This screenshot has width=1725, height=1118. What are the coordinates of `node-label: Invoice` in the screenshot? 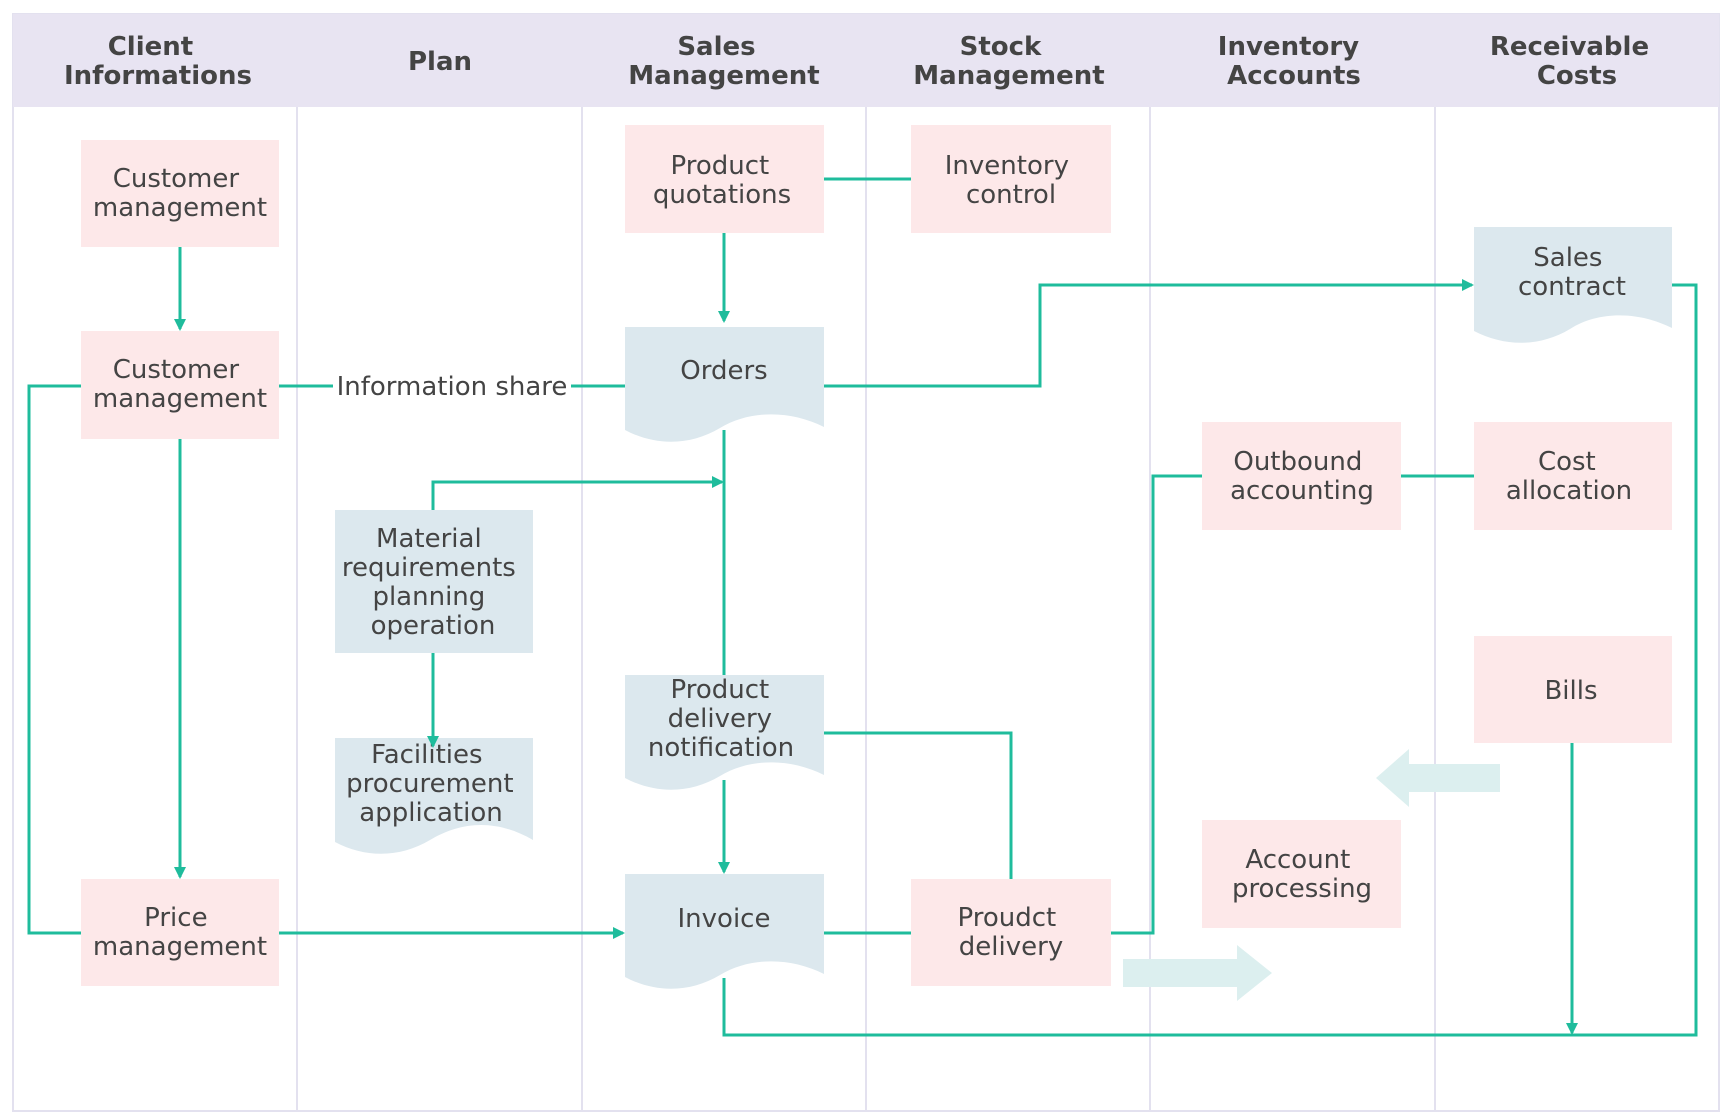 It's located at (724, 919).